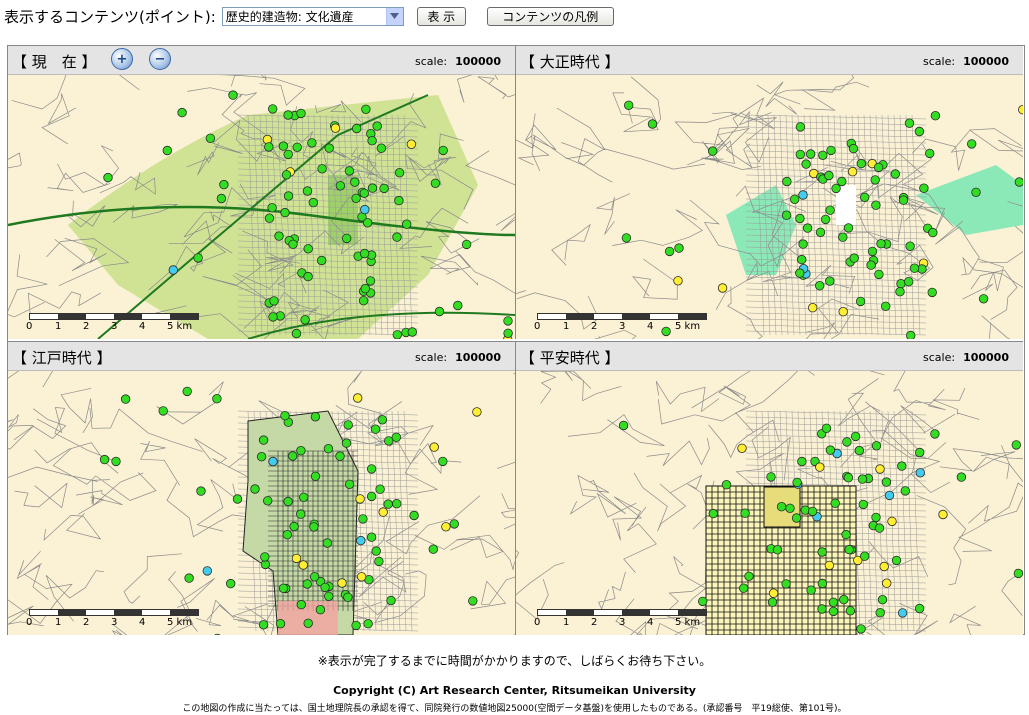 The height and width of the screenshot is (715, 1029). What do you see at coordinates (160, 59) in the screenshot?
I see `zoom-out-icon: −` at bounding box center [160, 59].